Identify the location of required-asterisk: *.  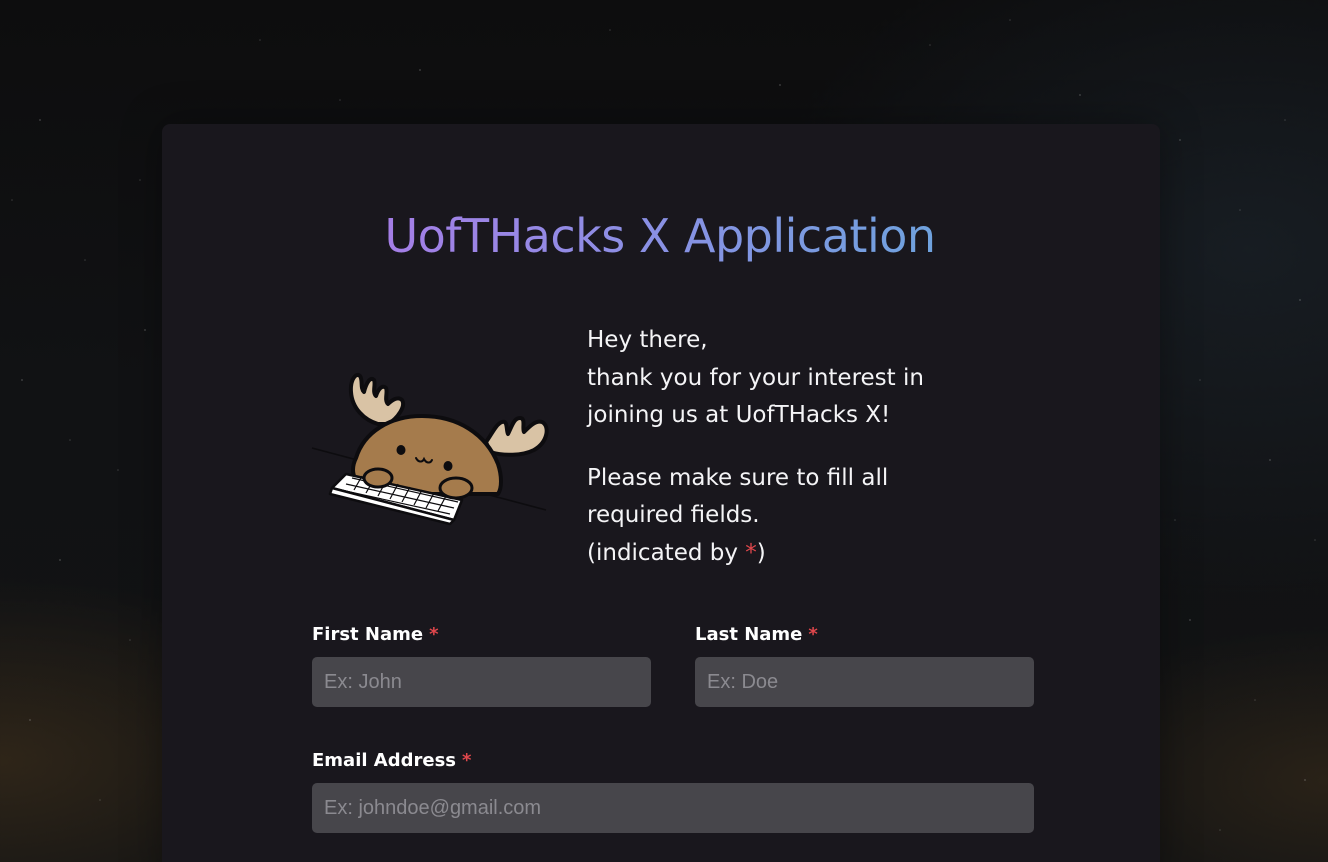
(751, 552).